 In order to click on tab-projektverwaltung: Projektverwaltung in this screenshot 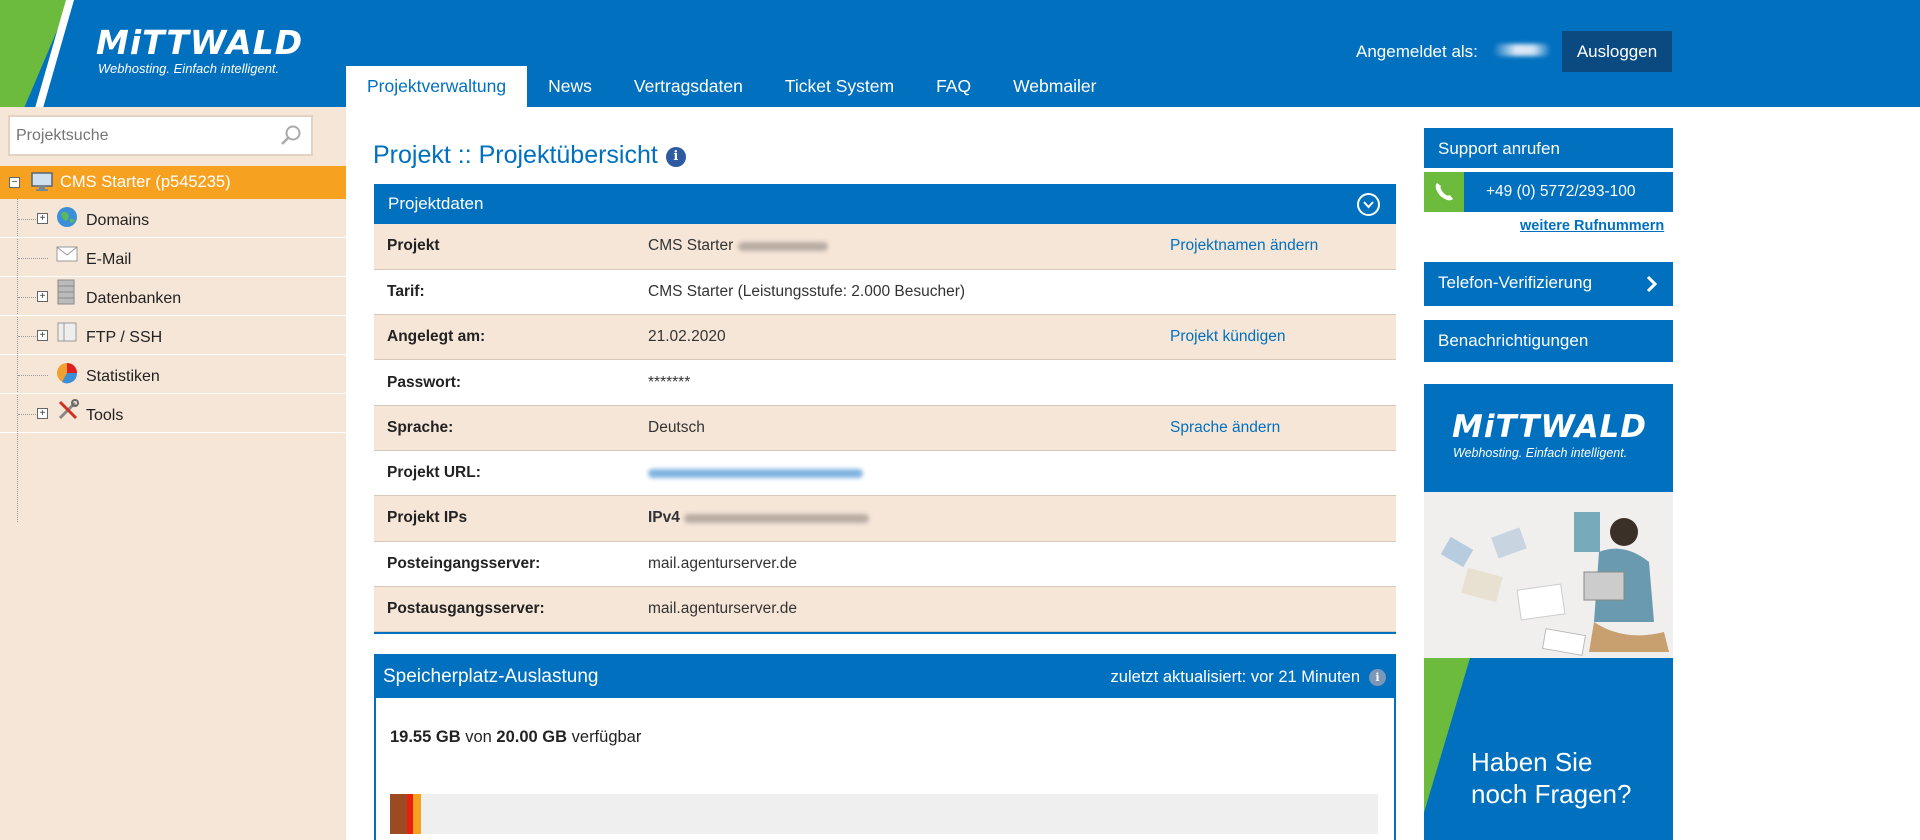, I will do `click(437, 86)`.